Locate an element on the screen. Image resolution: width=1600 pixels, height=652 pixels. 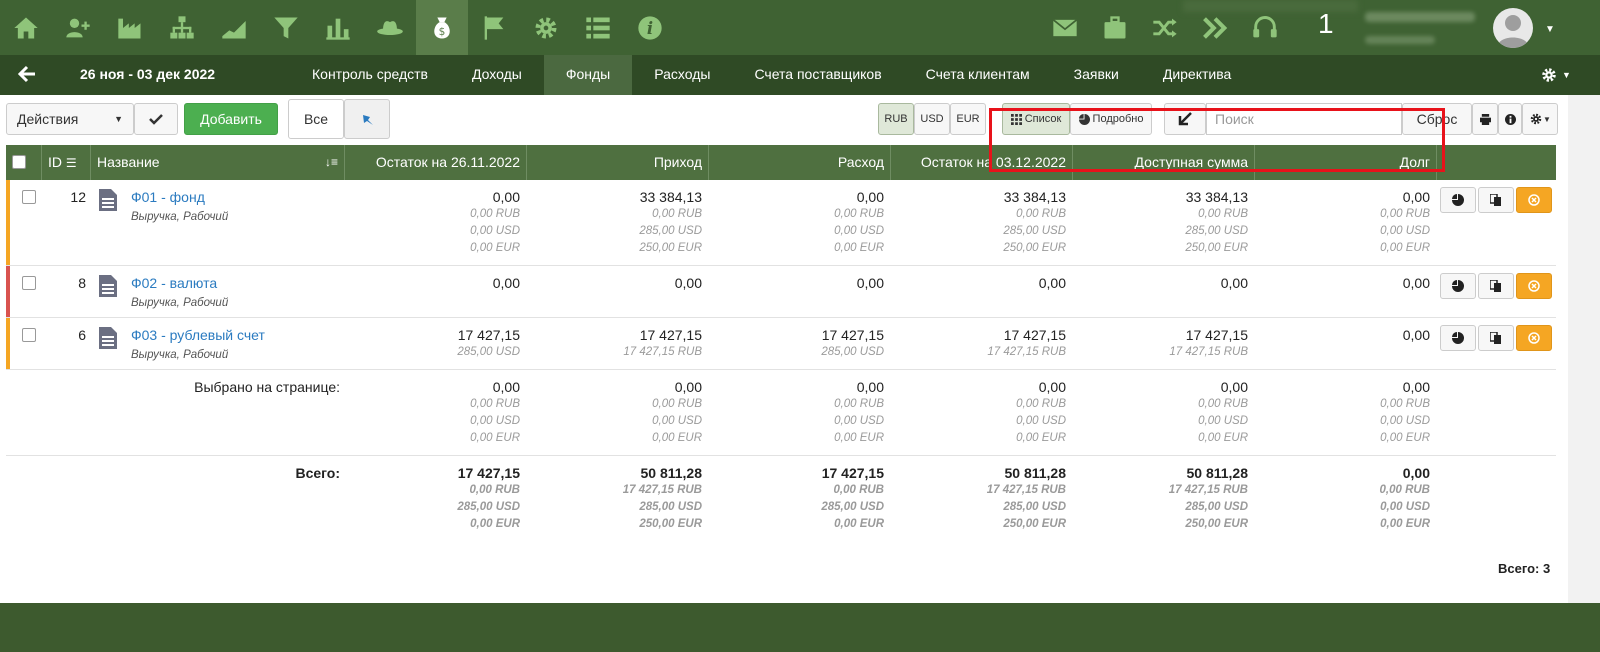
confirm-button is located at coordinates (156, 119).